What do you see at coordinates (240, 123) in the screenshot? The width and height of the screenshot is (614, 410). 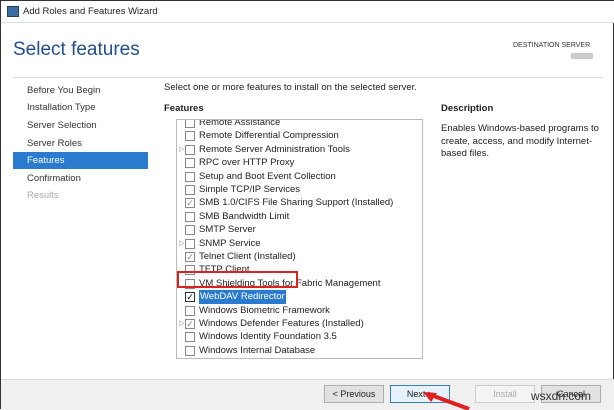 I see `feature-label: Remote Assistance` at bounding box center [240, 123].